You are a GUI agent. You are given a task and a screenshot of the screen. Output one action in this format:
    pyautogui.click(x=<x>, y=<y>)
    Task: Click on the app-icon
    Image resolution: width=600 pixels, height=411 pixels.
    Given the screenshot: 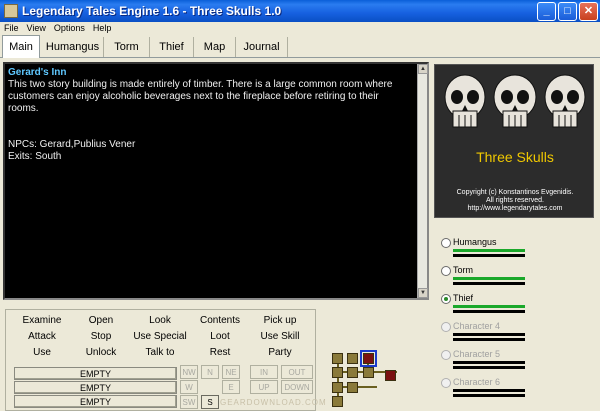 What is the action you would take?
    pyautogui.click(x=11, y=11)
    